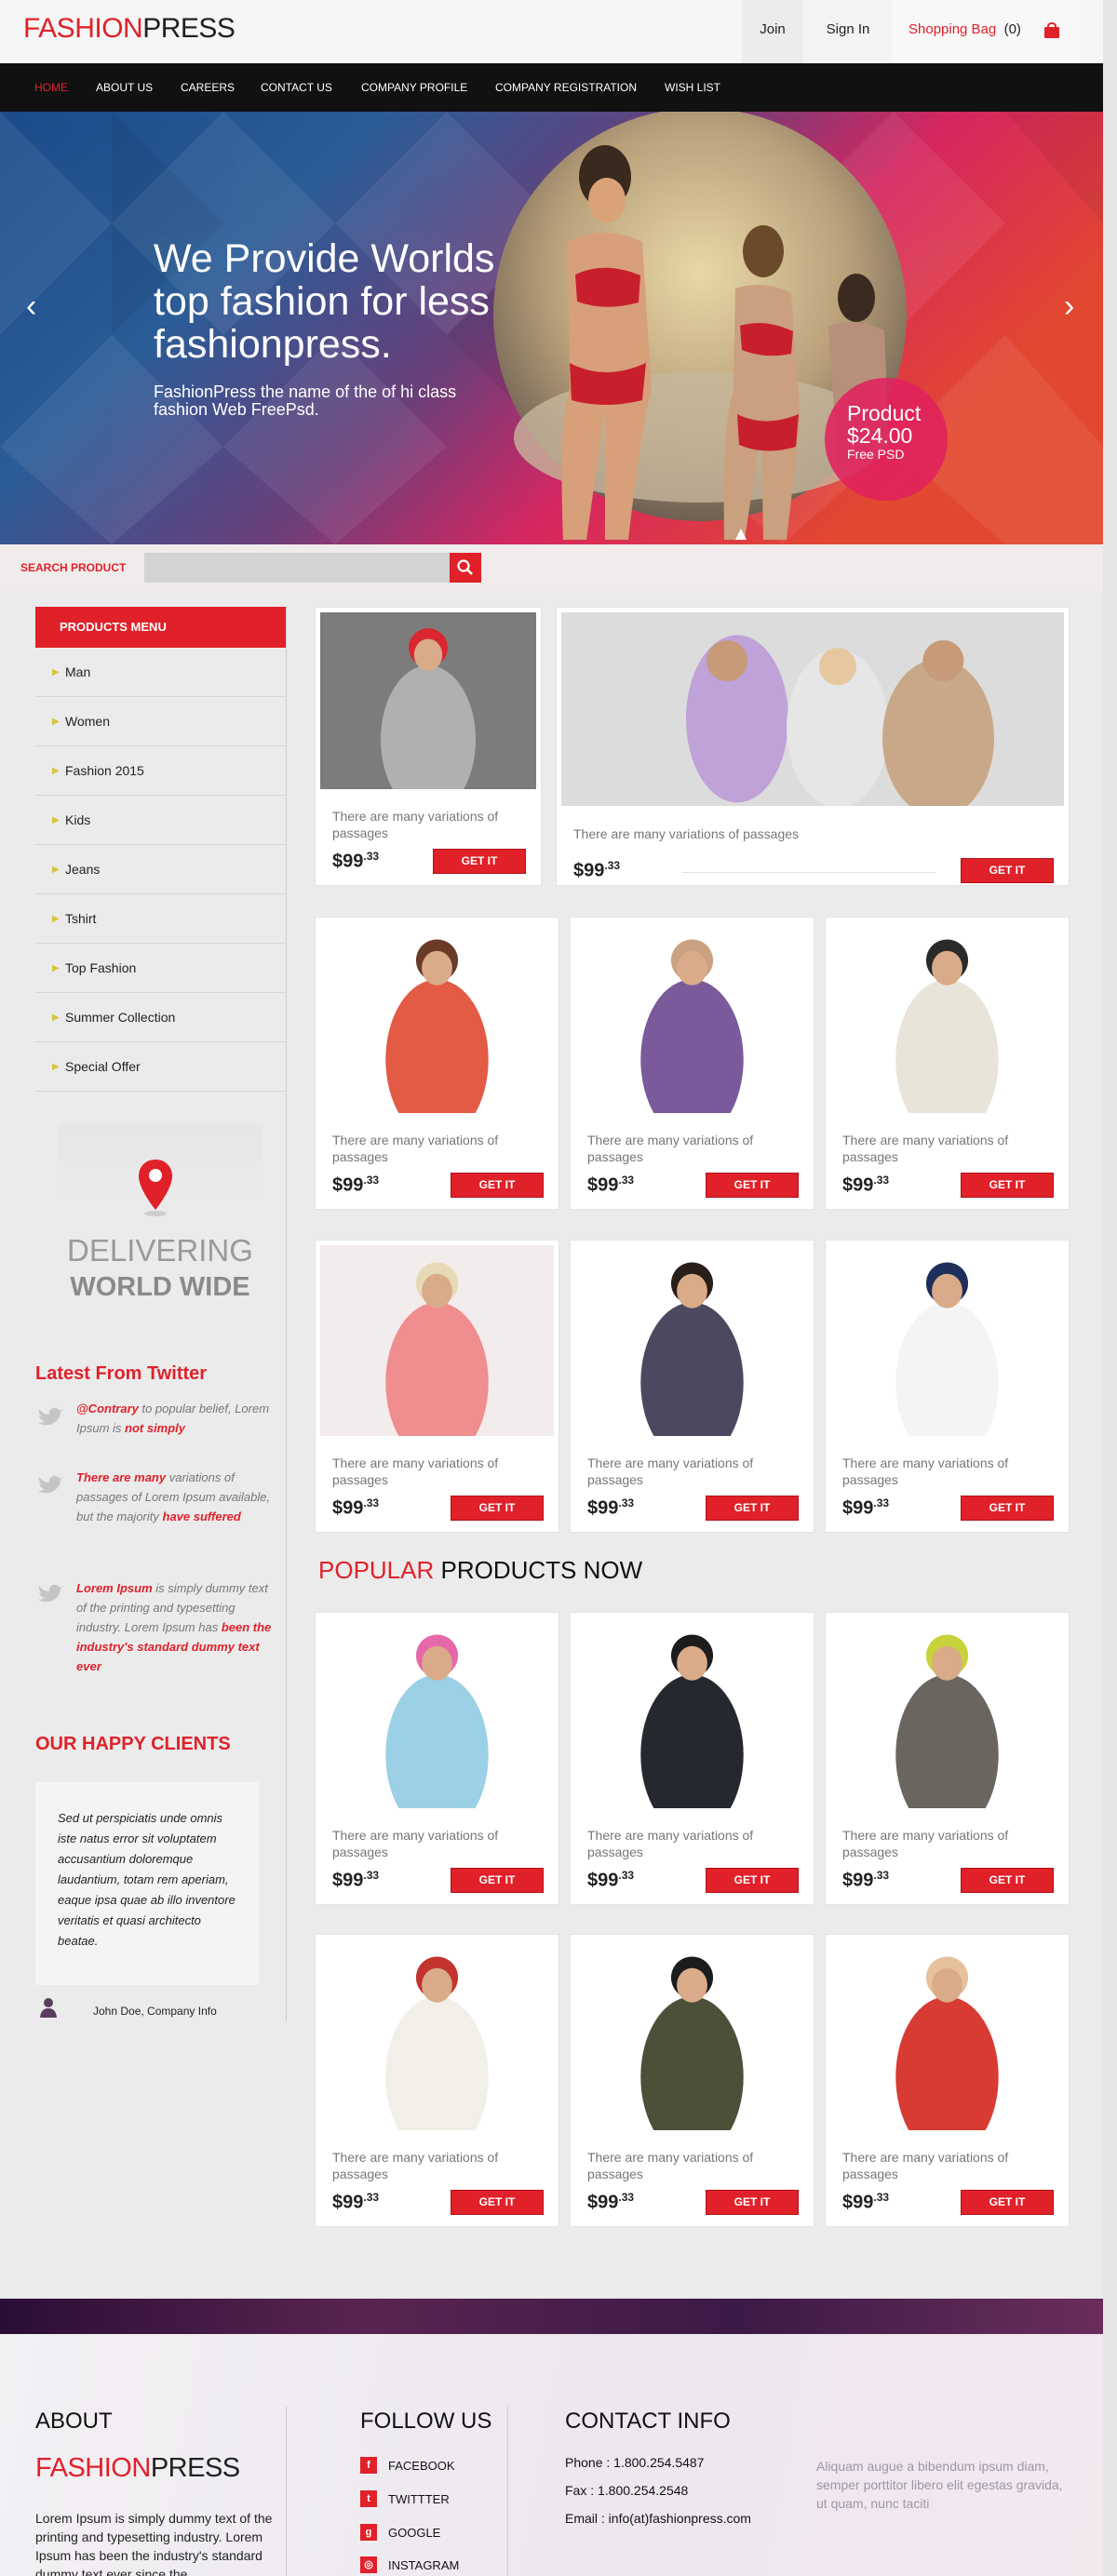 The image size is (1117, 2576). I want to click on search-button, so click(466, 568).